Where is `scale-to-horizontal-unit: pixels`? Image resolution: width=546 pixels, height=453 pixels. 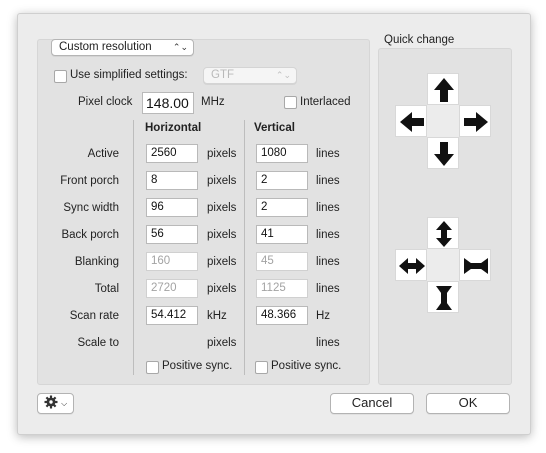 scale-to-horizontal-unit: pixels is located at coordinates (222, 343).